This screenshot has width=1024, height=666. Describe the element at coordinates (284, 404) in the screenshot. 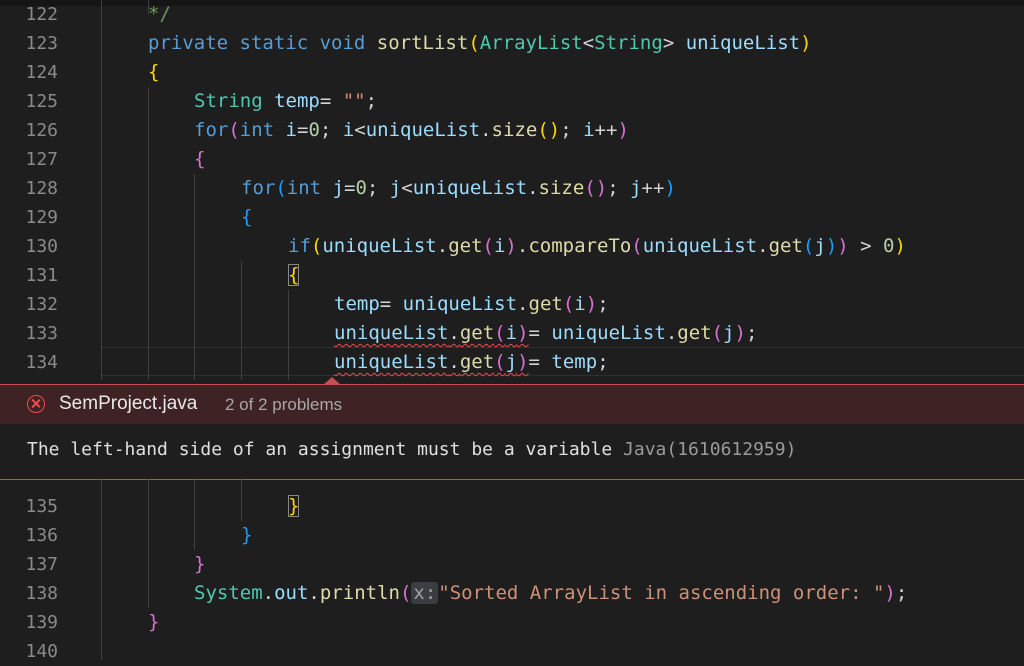

I see `peek-problem-count: 2 of 2 problems` at that location.